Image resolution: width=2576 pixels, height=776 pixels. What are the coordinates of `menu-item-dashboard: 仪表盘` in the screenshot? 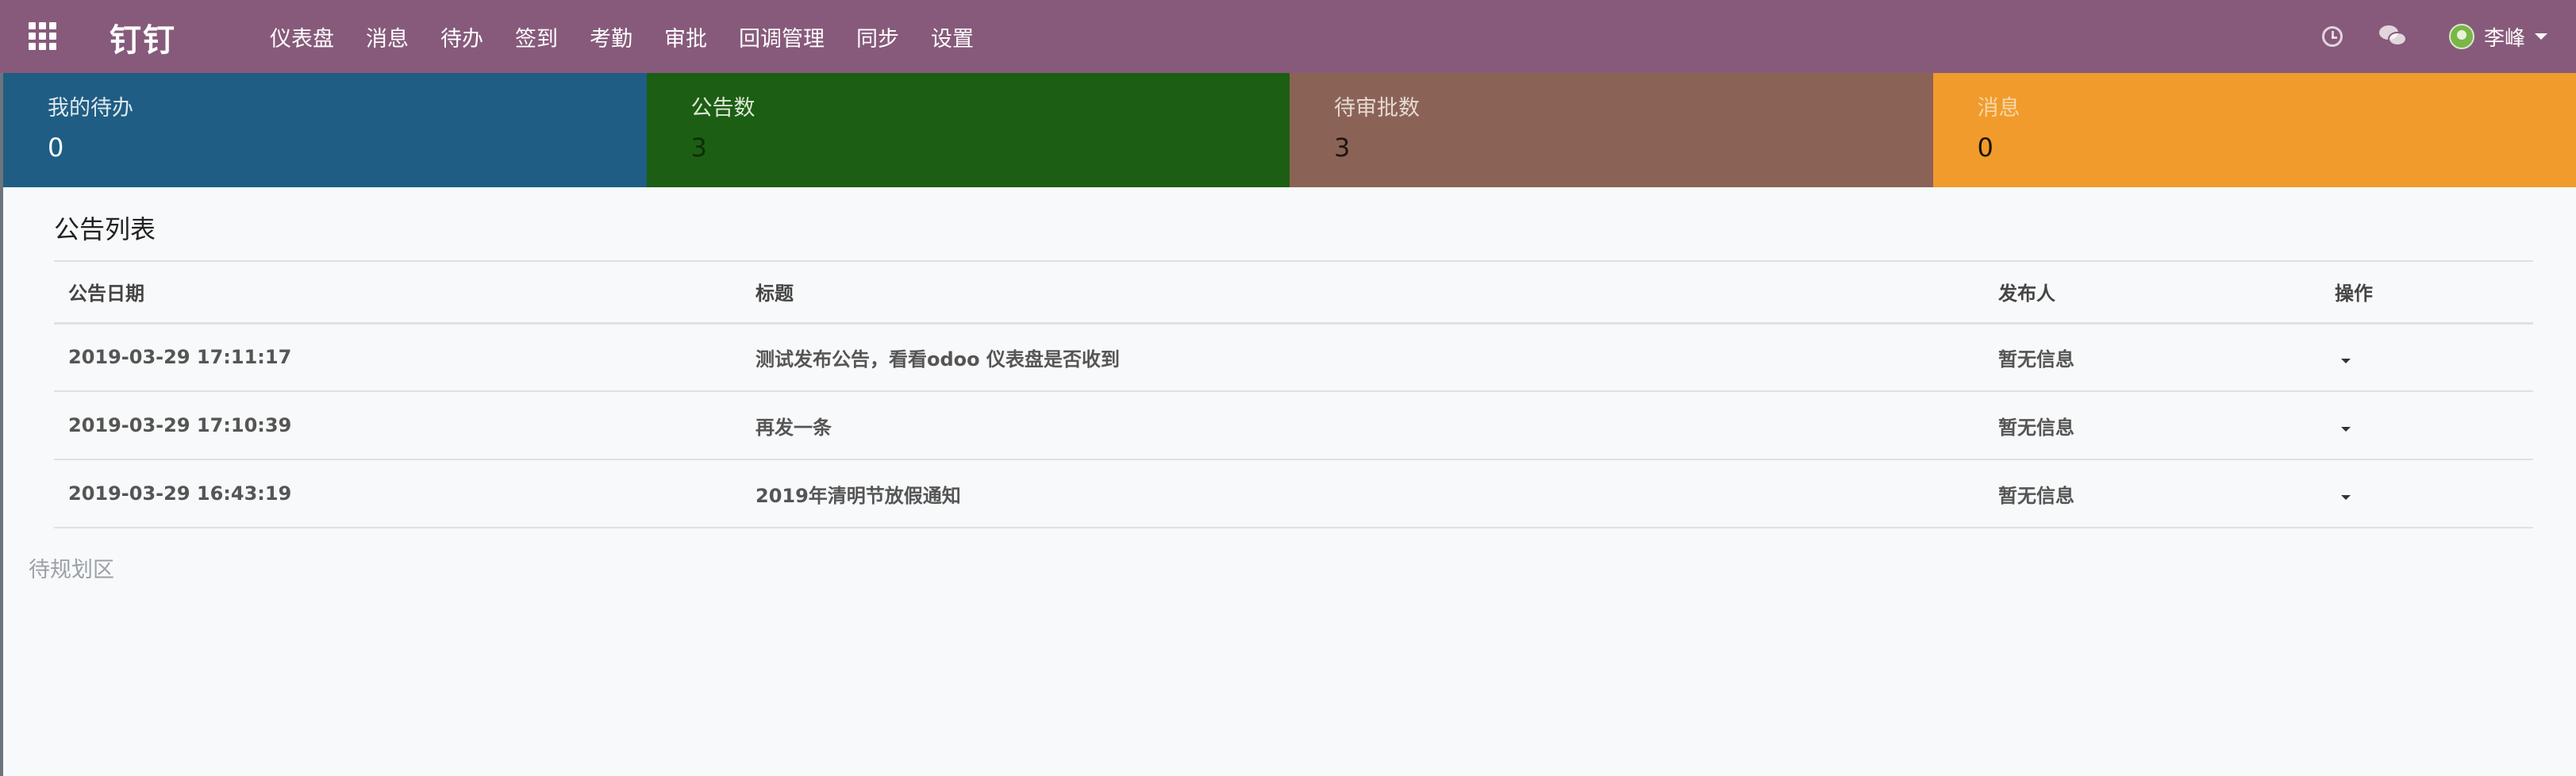 It's located at (302, 36).